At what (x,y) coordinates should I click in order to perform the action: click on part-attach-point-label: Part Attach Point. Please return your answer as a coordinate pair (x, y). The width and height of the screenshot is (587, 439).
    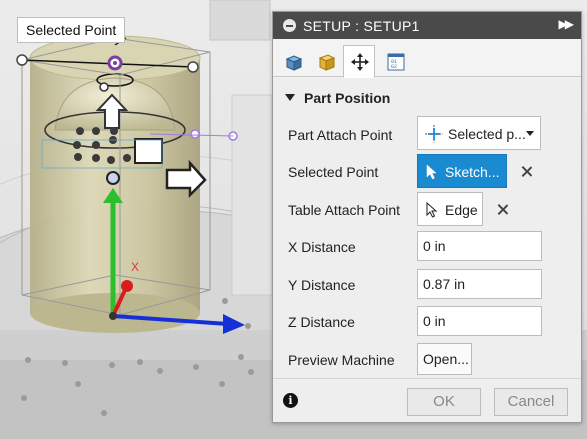
    Looking at the image, I should click on (340, 135).